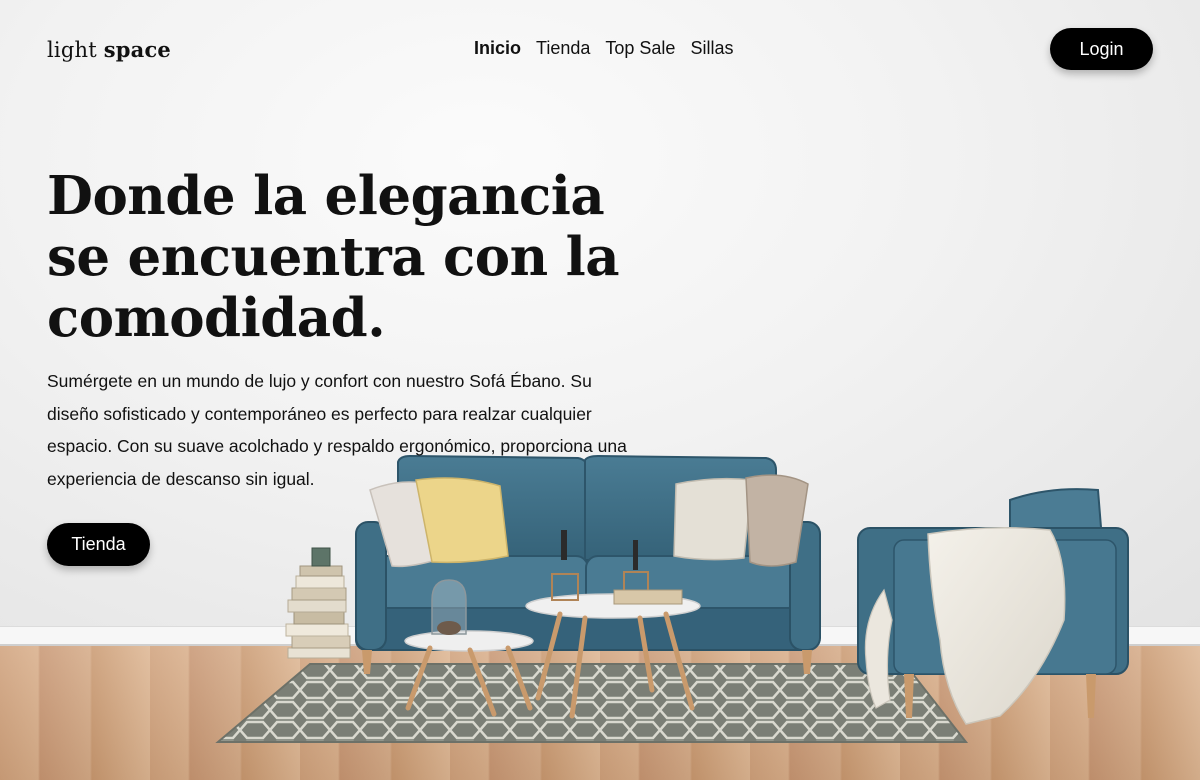 The width and height of the screenshot is (1200, 780). What do you see at coordinates (72, 50) in the screenshot?
I see `logo-light-text: light` at bounding box center [72, 50].